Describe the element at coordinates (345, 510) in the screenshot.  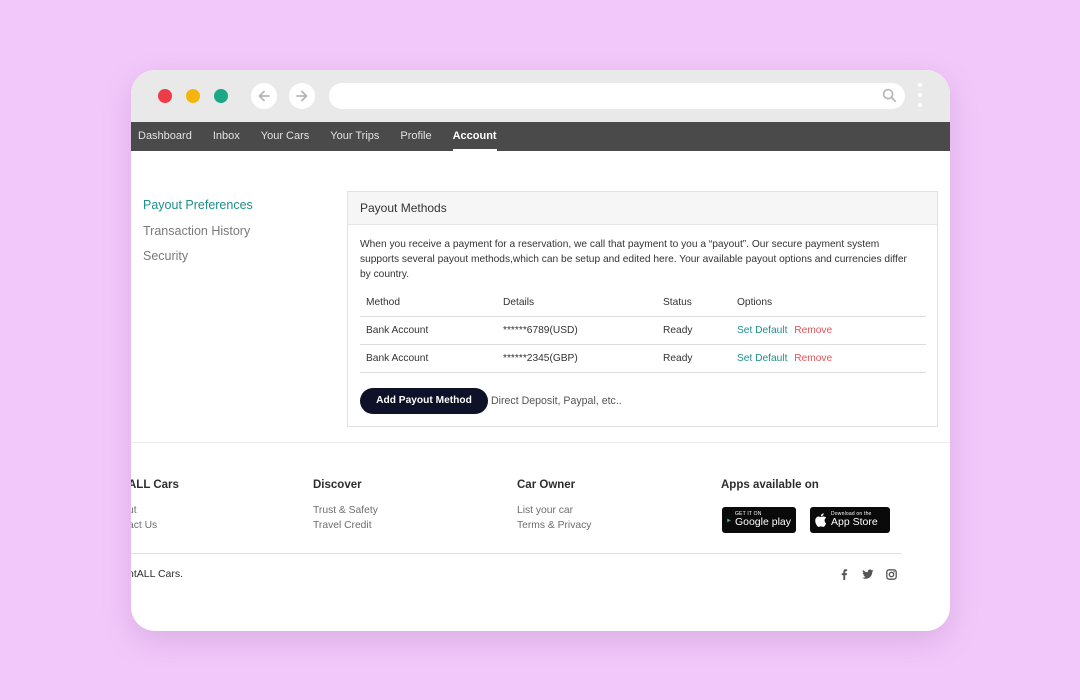
I see `footer-link-trust-safety: Trust & Safety` at that location.